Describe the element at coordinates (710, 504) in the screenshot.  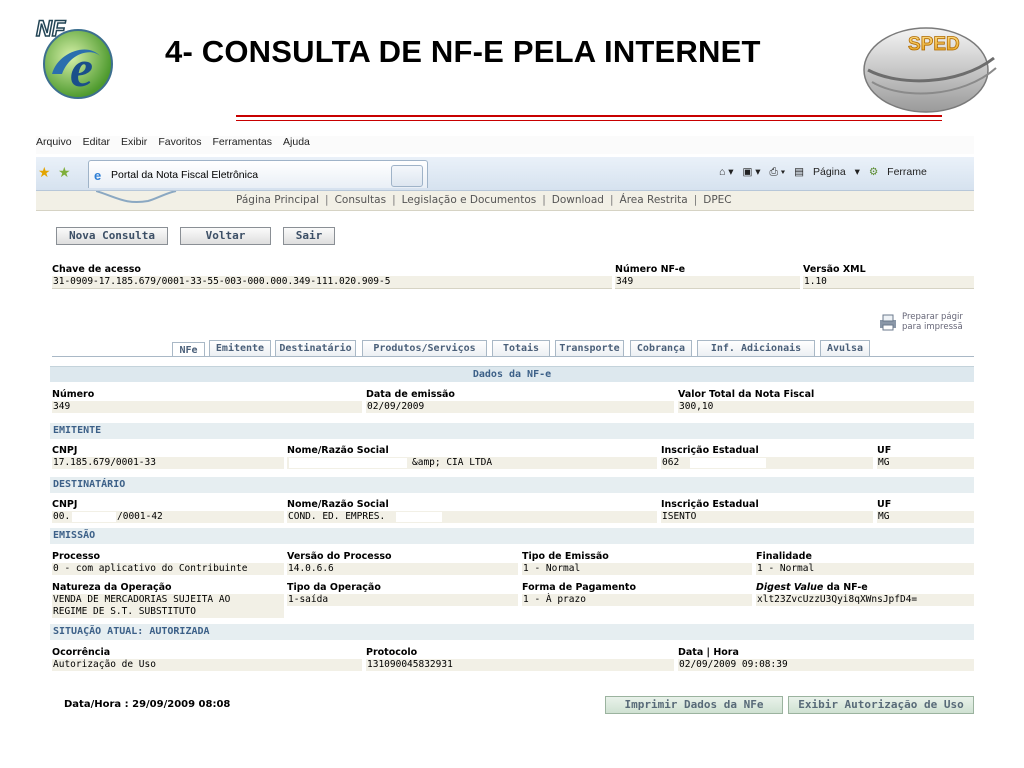
I see `destinatario-ie-label: Inscrição Estadual` at that location.